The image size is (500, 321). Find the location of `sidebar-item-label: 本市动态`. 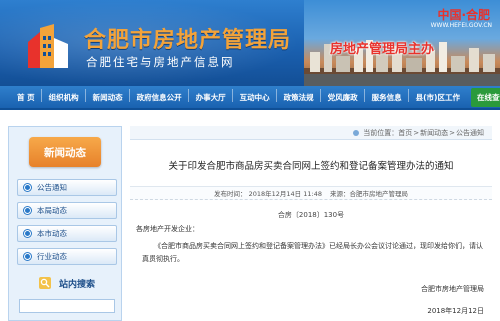

sidebar-item-label: 本市动态 is located at coordinates (52, 233).